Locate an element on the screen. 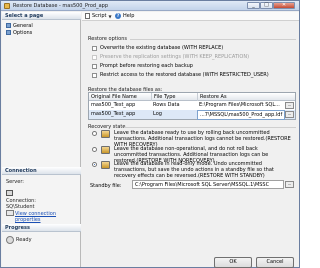  properties-icon is located at coordinates (10, 213).